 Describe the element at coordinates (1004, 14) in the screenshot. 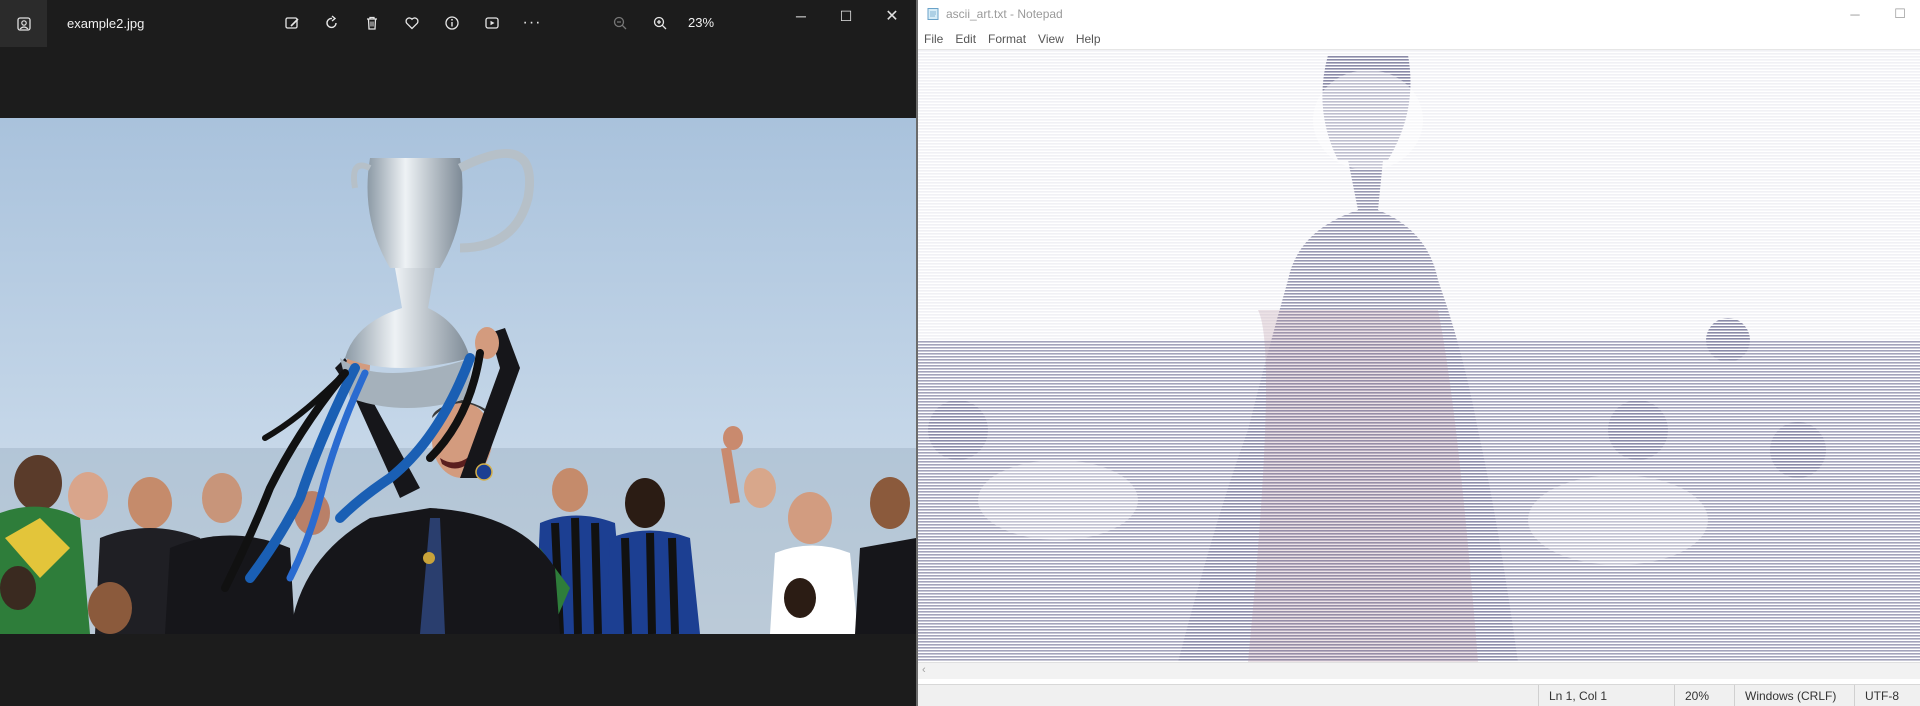

I see `notepad-title: ascii_art.txt - Notepad` at that location.